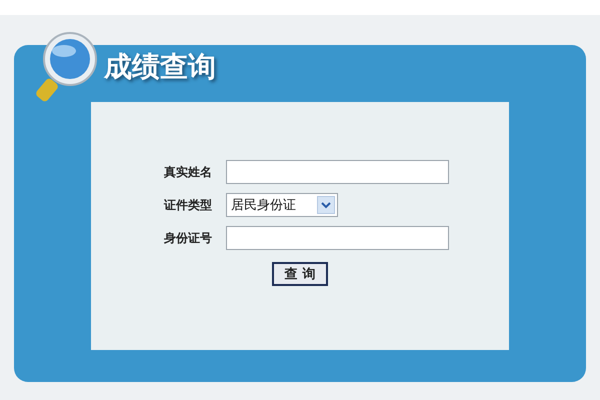 This screenshot has height=400, width=600. I want to click on query-button: 查 询, so click(300, 274).